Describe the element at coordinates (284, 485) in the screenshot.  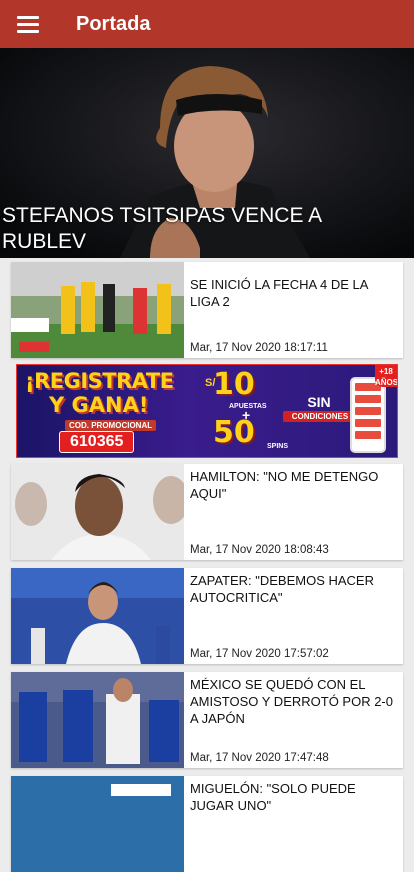
I see `article-headline: HAMILTON: "NO ME DETENGO AQUI"` at that location.